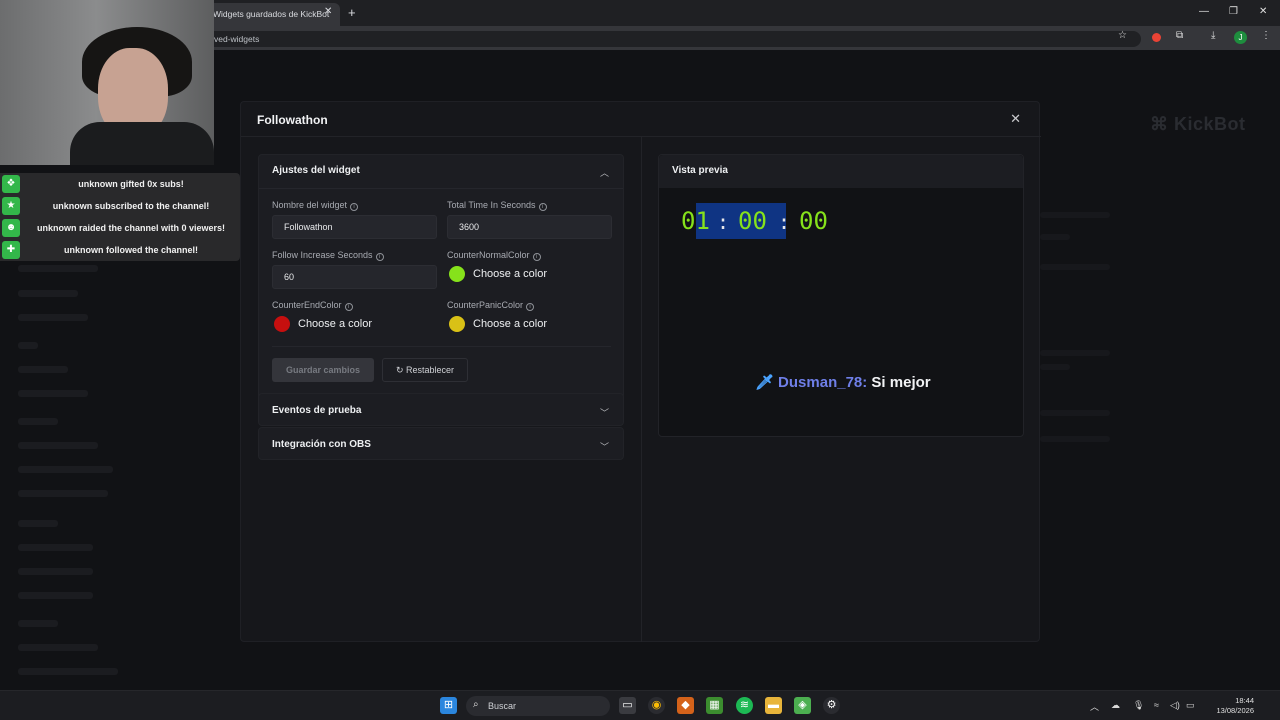  What do you see at coordinates (773, 705) in the screenshot?
I see `file-explorer-icon: ▬` at bounding box center [773, 705].